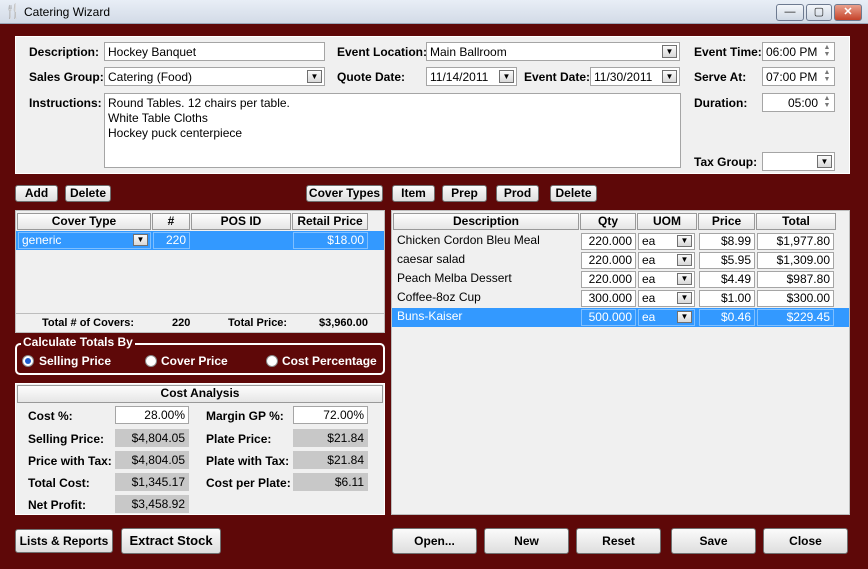  Describe the element at coordinates (330, 240) in the screenshot. I see `retail-price-cell: $18.00` at that location.